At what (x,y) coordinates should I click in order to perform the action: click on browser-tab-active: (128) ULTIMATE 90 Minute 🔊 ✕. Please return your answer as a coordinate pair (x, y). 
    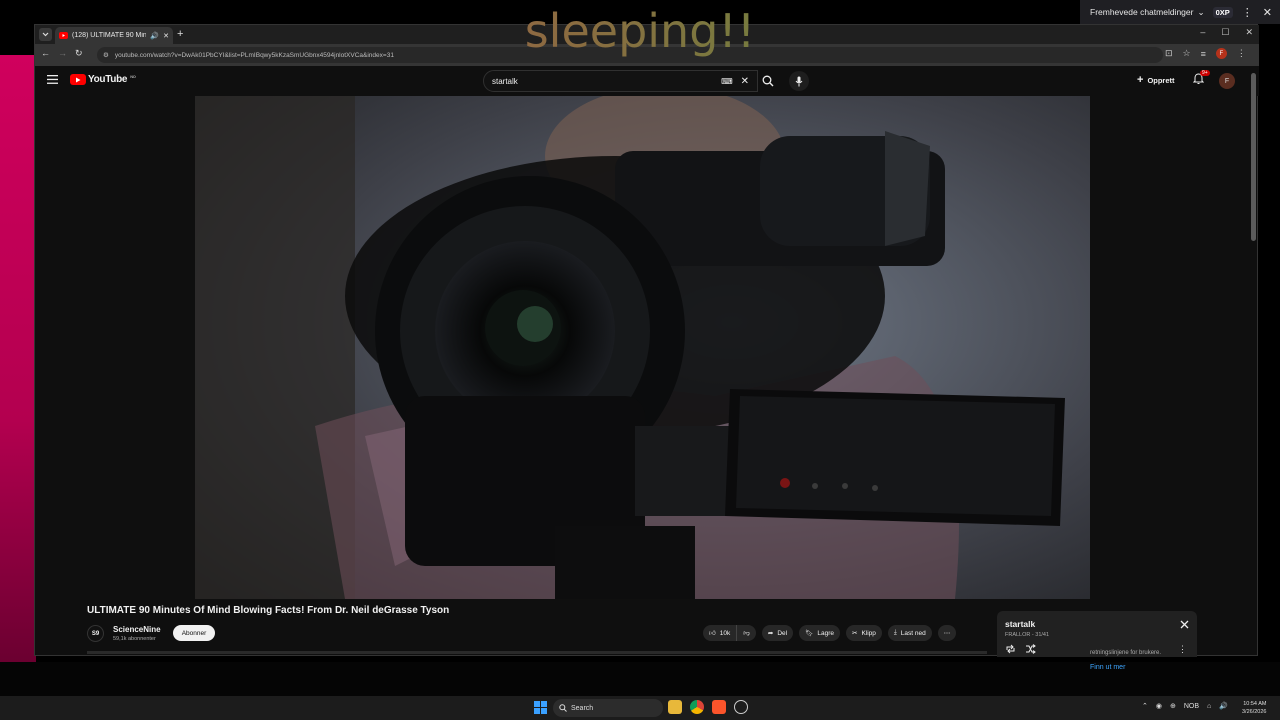
    Looking at the image, I should click on (114, 35).